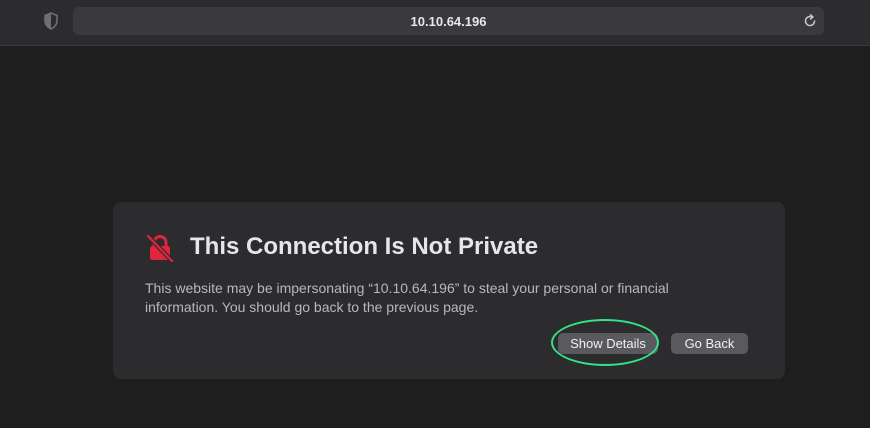 The height and width of the screenshot is (428, 870). What do you see at coordinates (51, 21) in the screenshot?
I see `privacy-shield-icon` at bounding box center [51, 21].